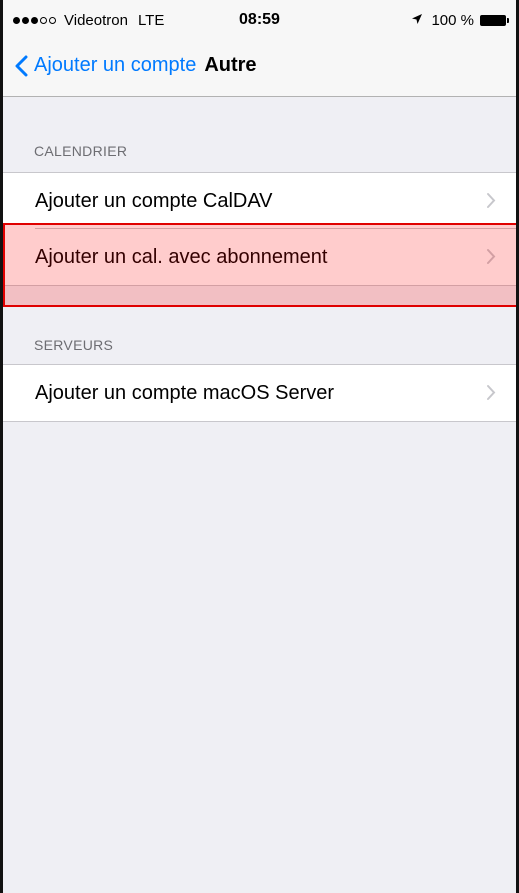 Image resolution: width=519 pixels, height=893 pixels. I want to click on status-right: 100 %, so click(460, 20).